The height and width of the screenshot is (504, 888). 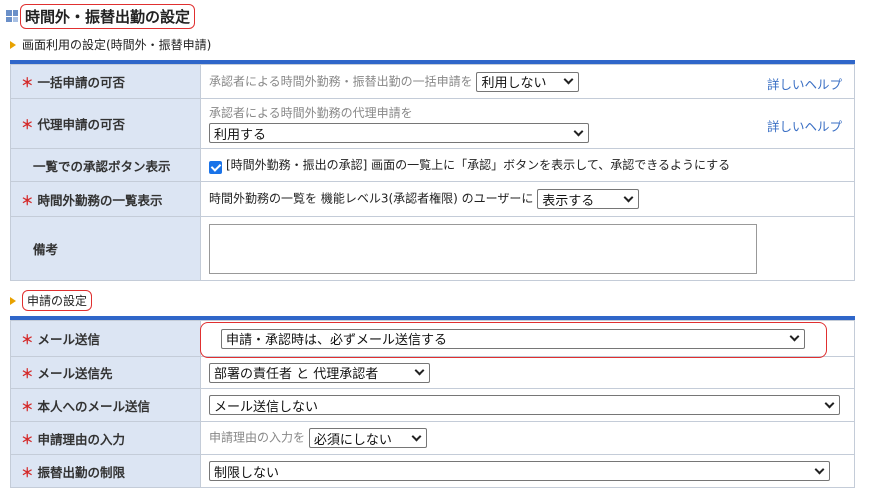 What do you see at coordinates (513, 338) in the screenshot?
I see `mail-send-select: 申請・承認時は、必ずメール送信する` at bounding box center [513, 338].